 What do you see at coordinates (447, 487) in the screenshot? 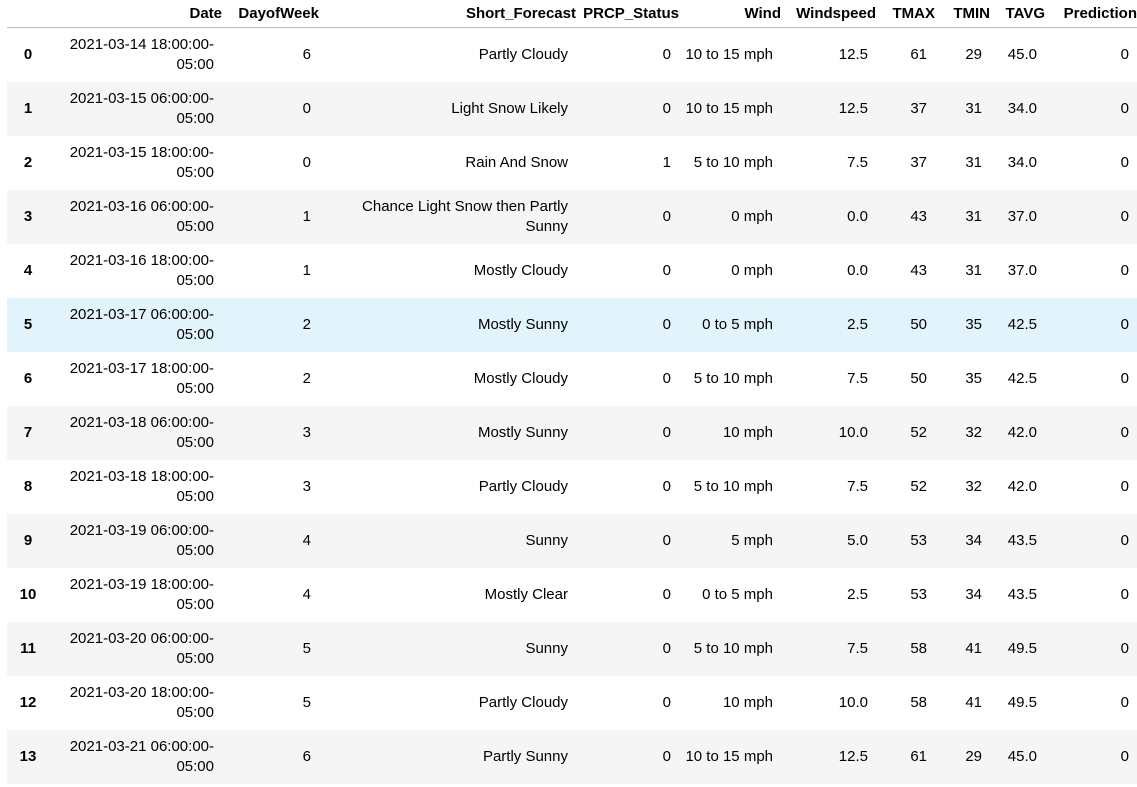
I see `cell-short-forecast: Partly Cloudy` at bounding box center [447, 487].